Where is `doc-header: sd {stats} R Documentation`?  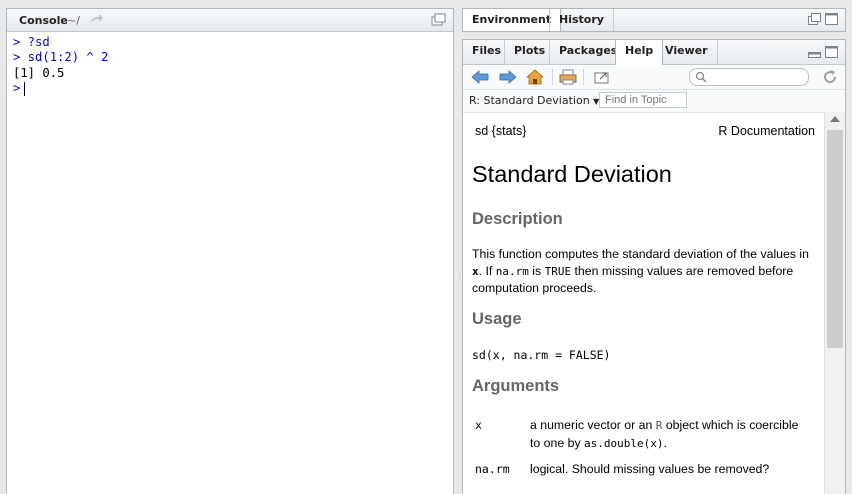 doc-header: sd {stats} R Documentation is located at coordinates (645, 131).